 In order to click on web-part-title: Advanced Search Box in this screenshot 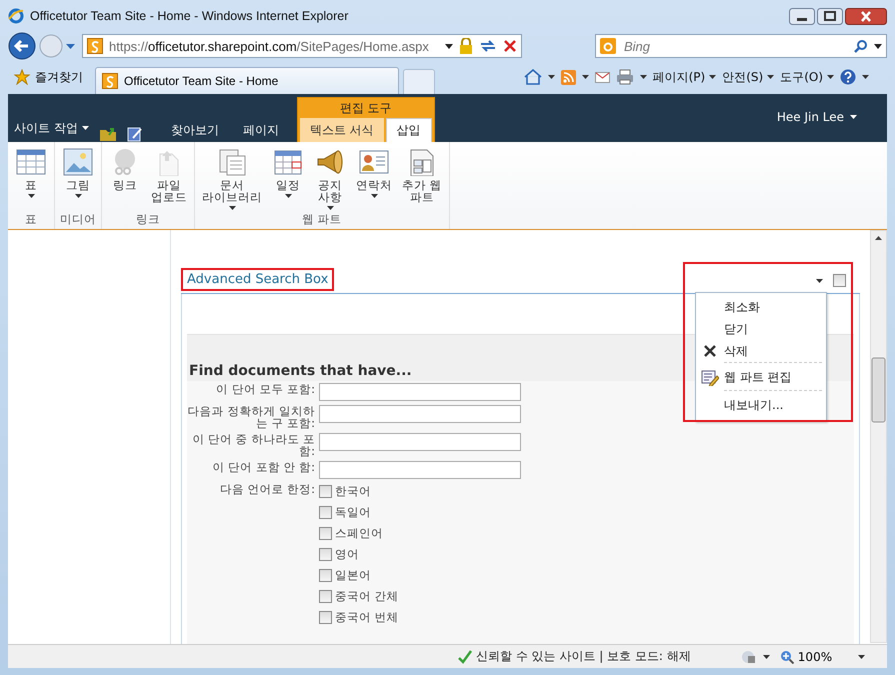, I will do `click(257, 279)`.